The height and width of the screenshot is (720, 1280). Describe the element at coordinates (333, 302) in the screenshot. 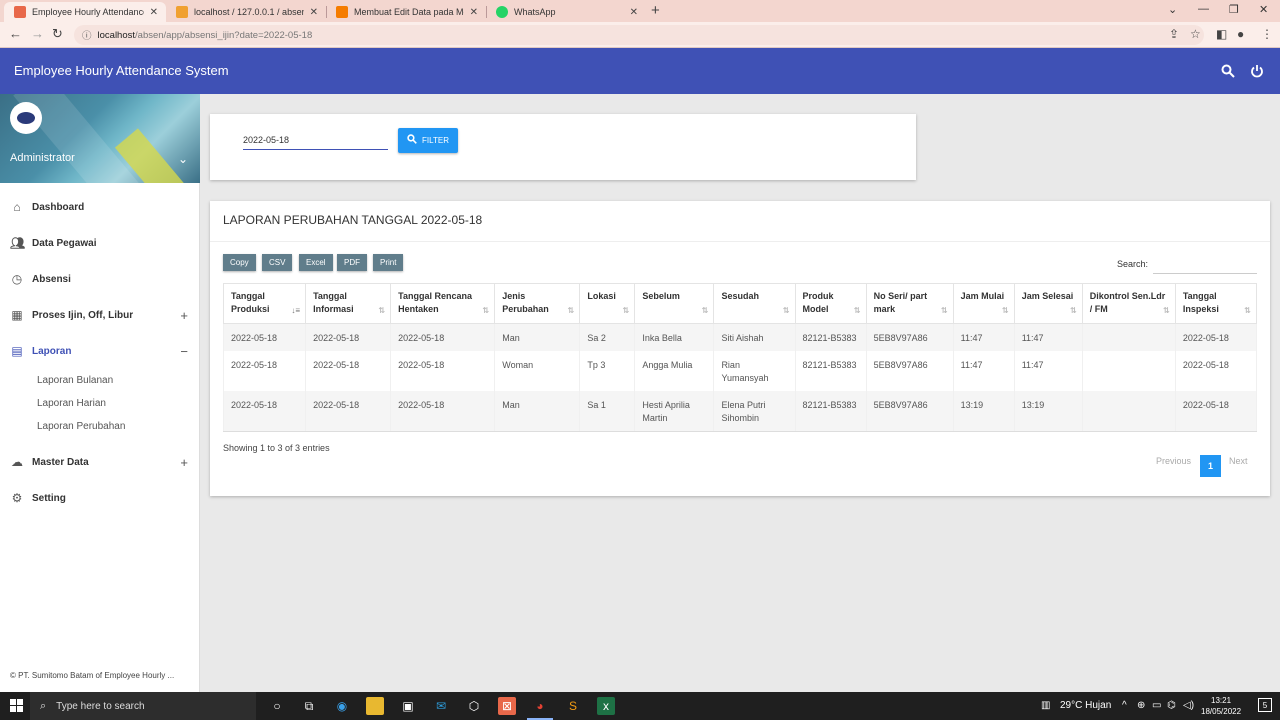

I see `column-header-label: Tanggal Informasi` at that location.